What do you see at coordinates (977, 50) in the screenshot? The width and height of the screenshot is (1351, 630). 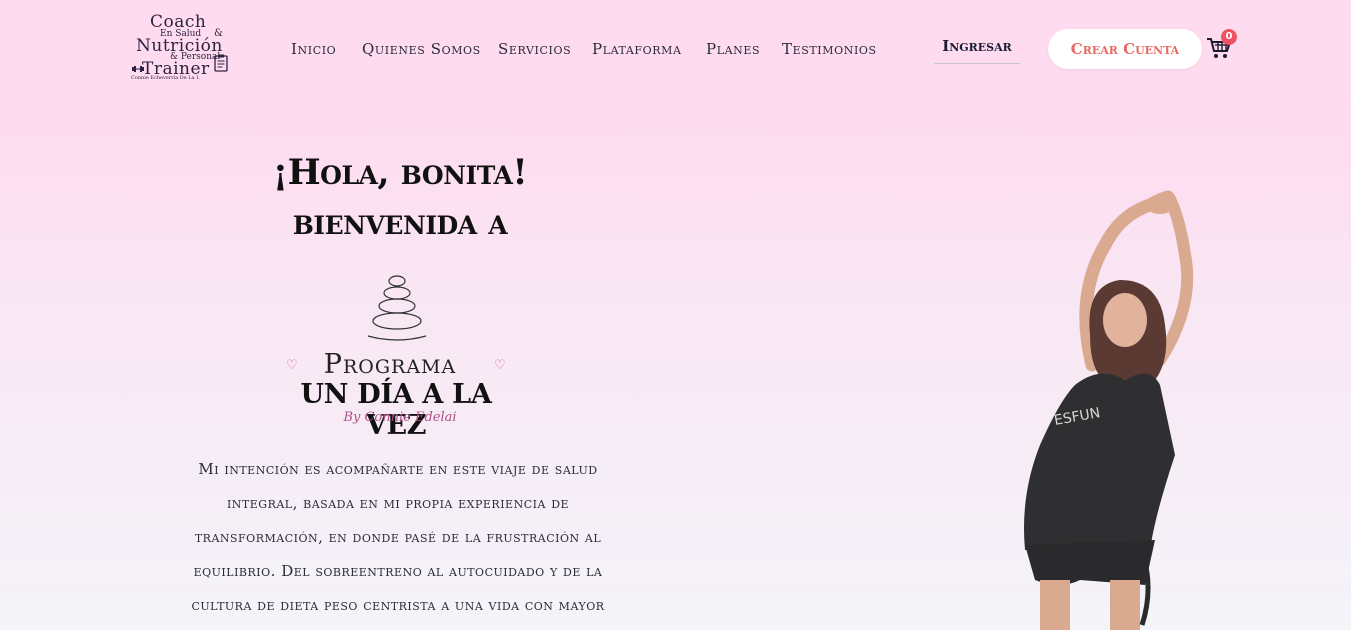 I see `login-link: Ingresar` at bounding box center [977, 50].